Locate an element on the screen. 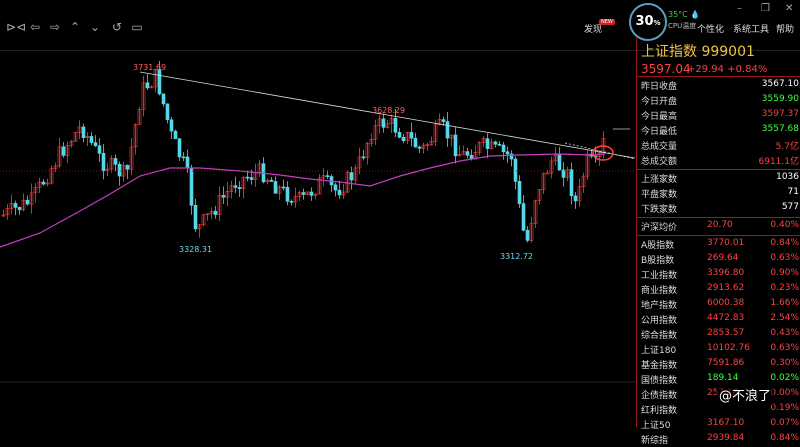  index-row: 新综指 2939.84 0.84% is located at coordinates (718, 439).